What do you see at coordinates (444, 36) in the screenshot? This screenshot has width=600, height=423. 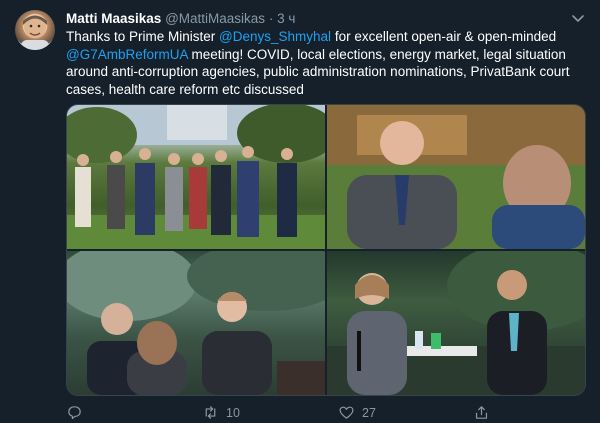 I see `tweet-text-part: for excellent open-air & open-minded` at bounding box center [444, 36].